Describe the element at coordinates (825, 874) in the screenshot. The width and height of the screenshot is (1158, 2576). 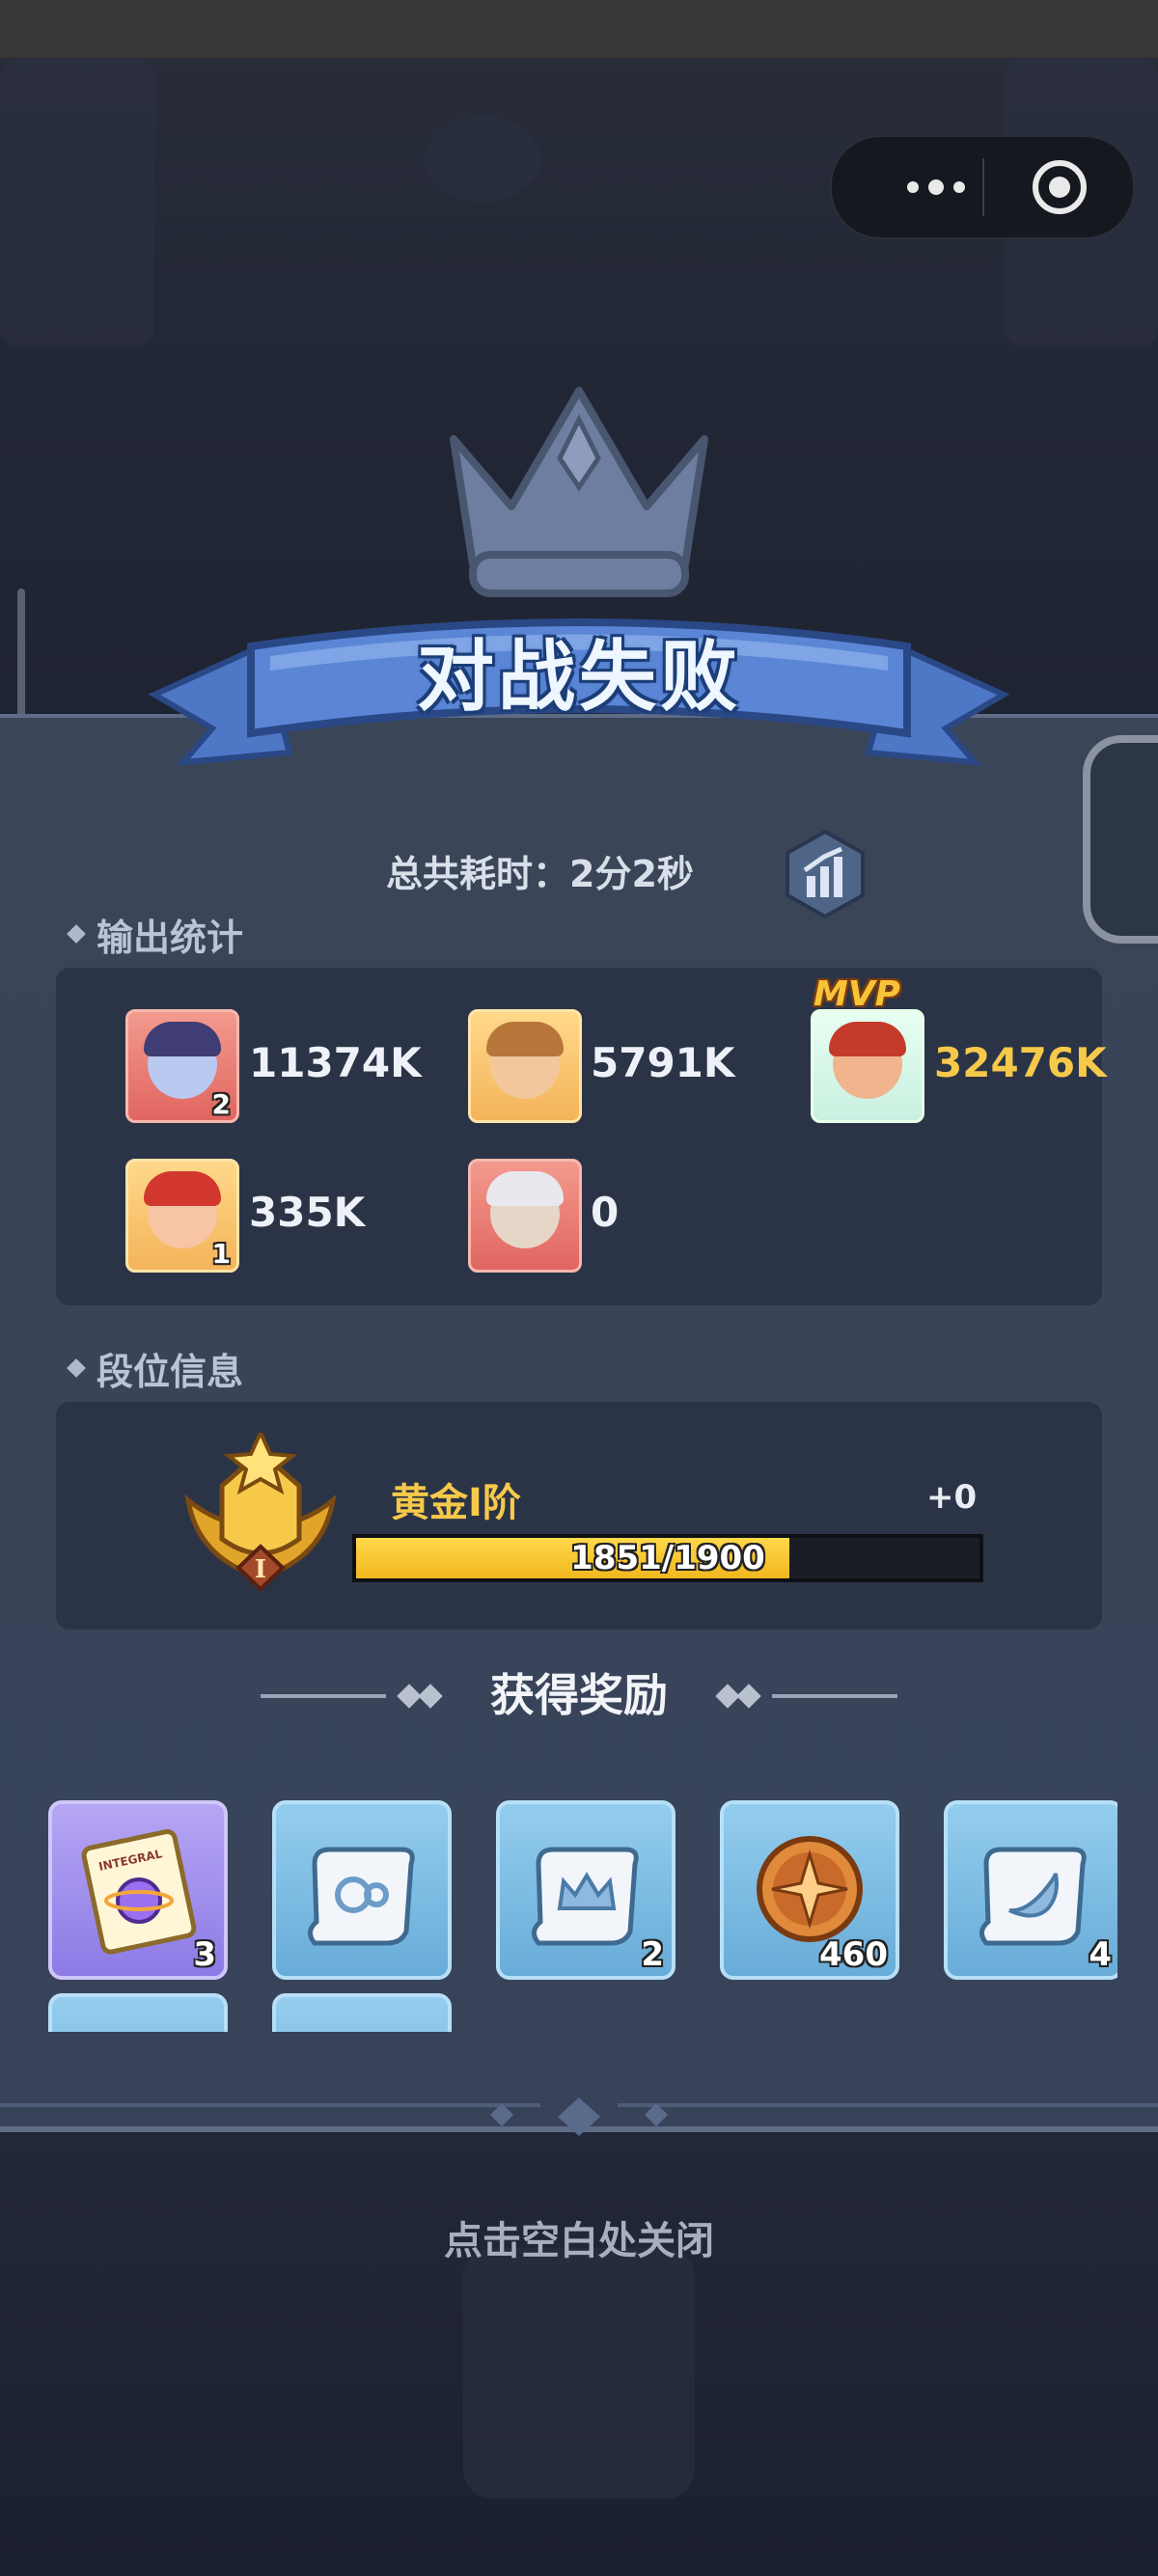
I see `stats-chart-button` at that location.